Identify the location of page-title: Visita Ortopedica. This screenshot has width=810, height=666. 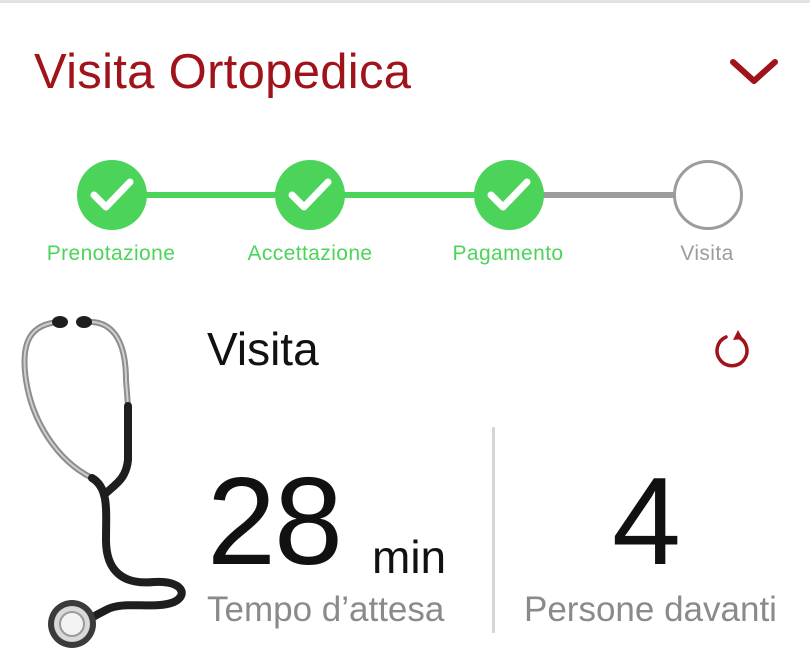
(223, 72).